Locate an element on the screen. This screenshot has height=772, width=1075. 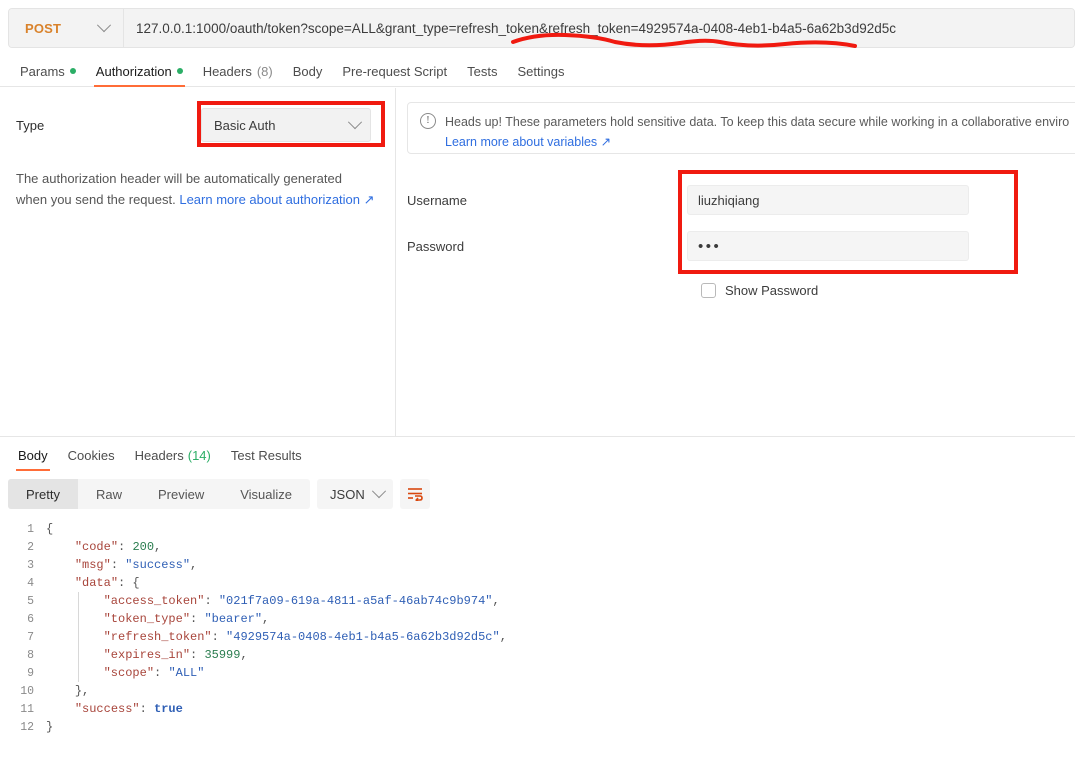
password-row: Password ••• is located at coordinates (688, 246).